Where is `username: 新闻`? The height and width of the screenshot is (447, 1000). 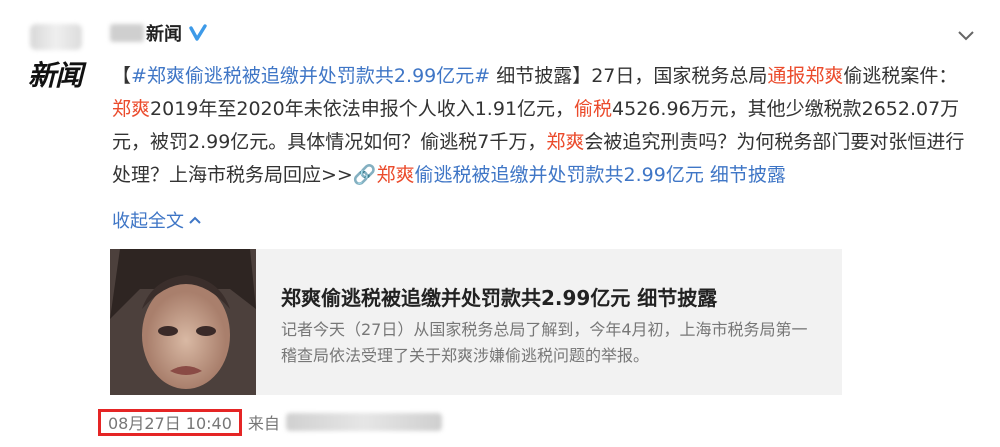 username: 新闻 is located at coordinates (164, 33).